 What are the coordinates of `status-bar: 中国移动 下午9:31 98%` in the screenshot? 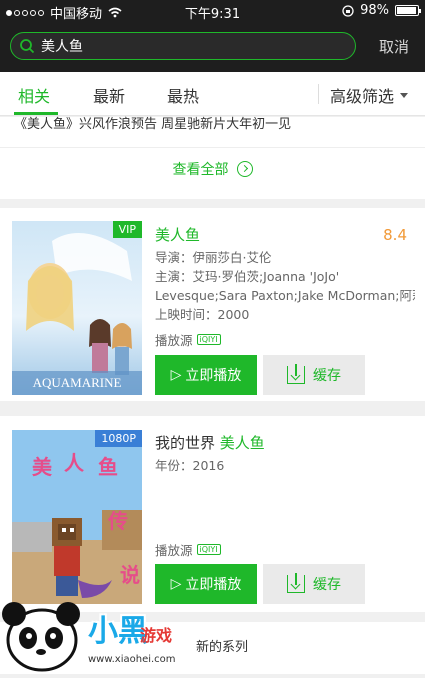 It's located at (212, 11).